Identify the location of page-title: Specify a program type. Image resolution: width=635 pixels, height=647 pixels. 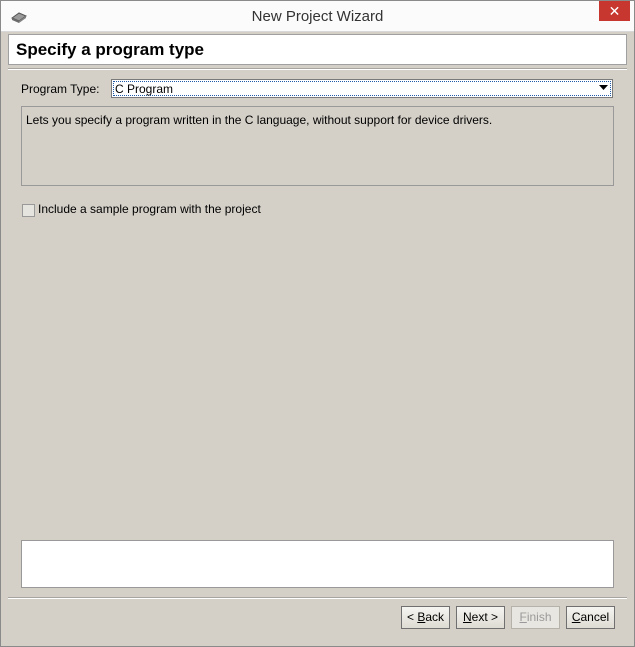
(110, 49).